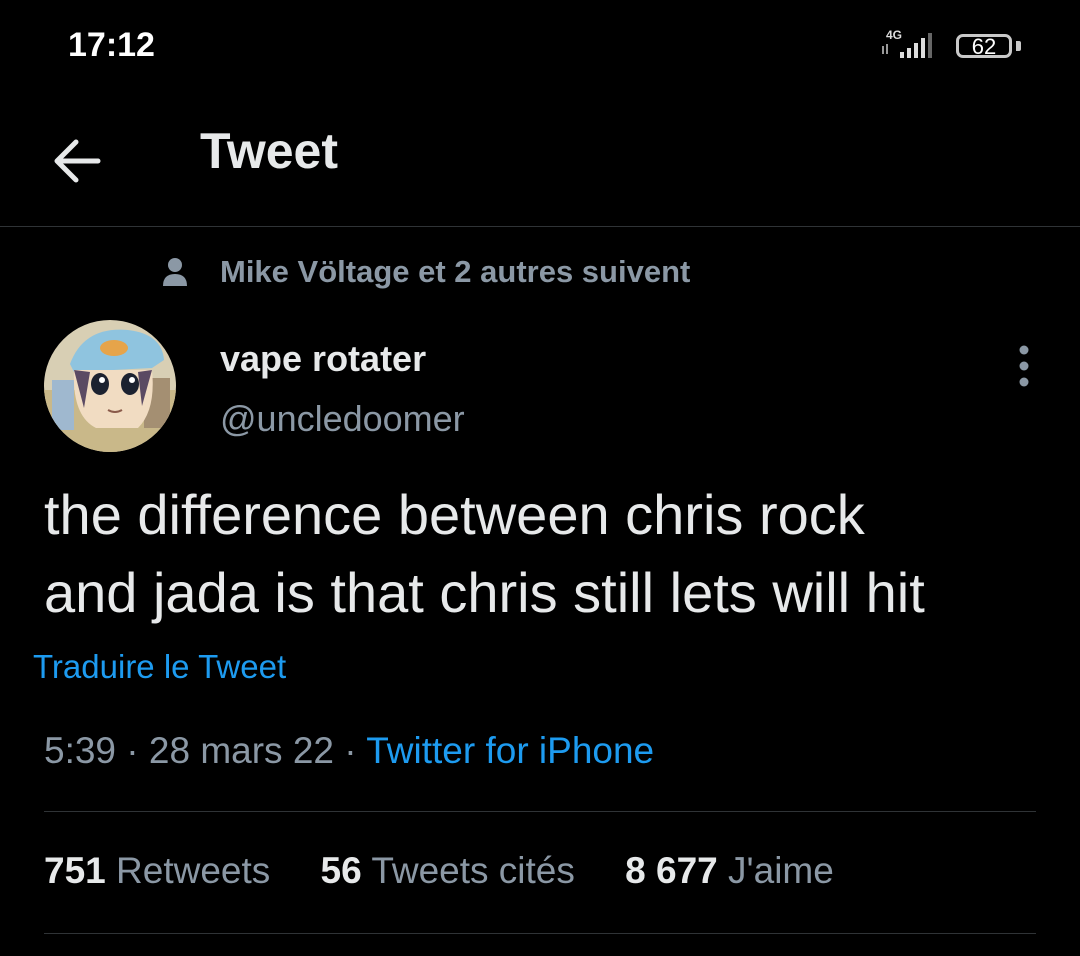  What do you see at coordinates (323, 359) in the screenshot?
I see `author-name: vape rotater` at bounding box center [323, 359].